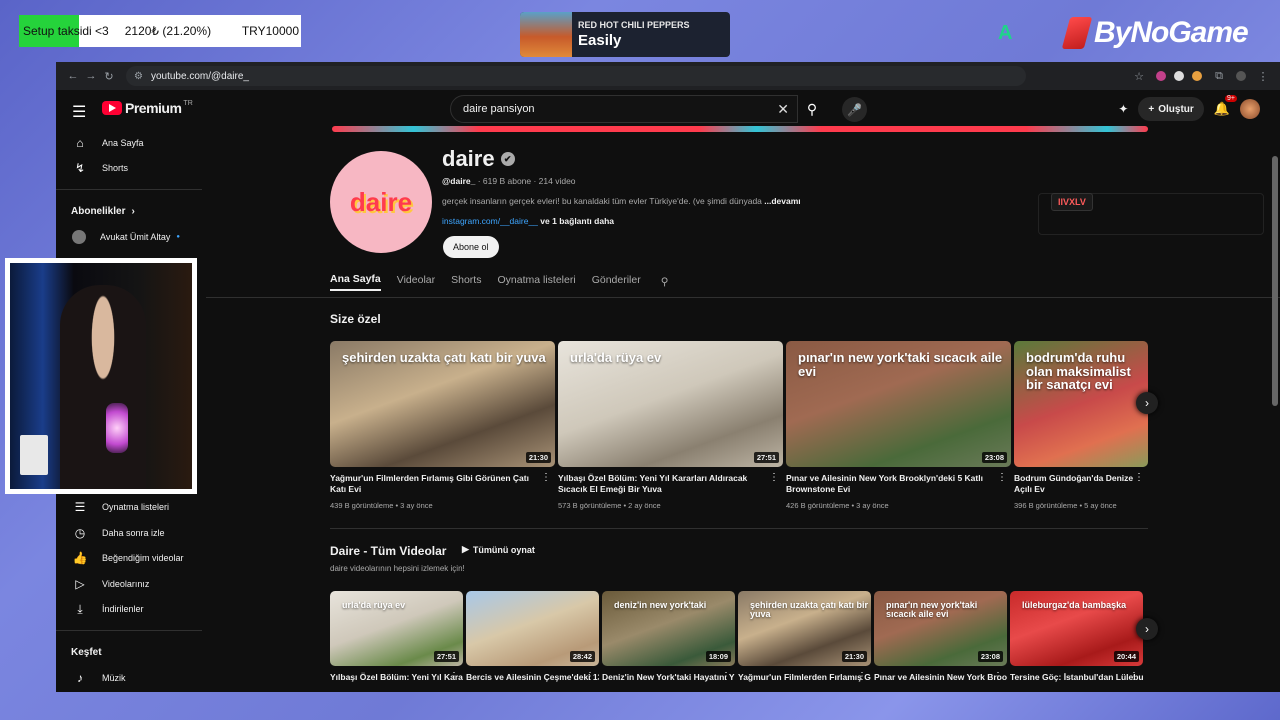  I want to click on reload-icon: ↻, so click(109, 76).